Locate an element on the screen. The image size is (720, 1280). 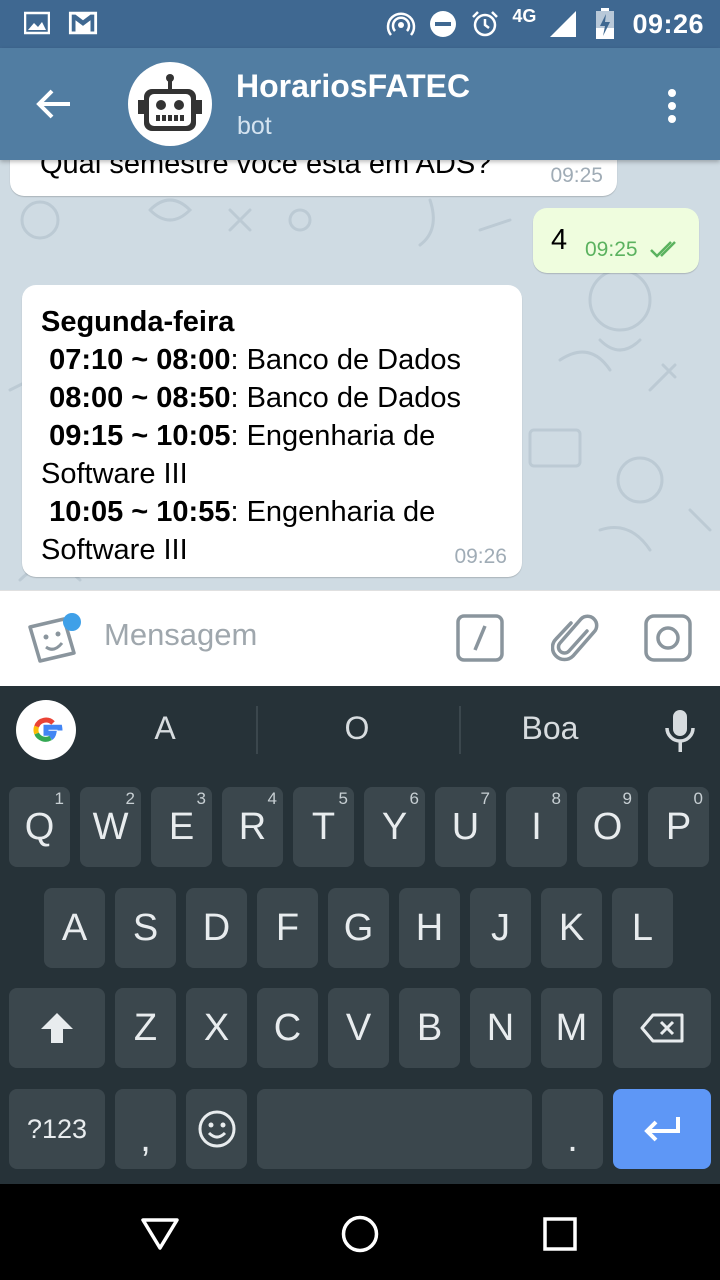
emoji-key is located at coordinates (216, 1129).